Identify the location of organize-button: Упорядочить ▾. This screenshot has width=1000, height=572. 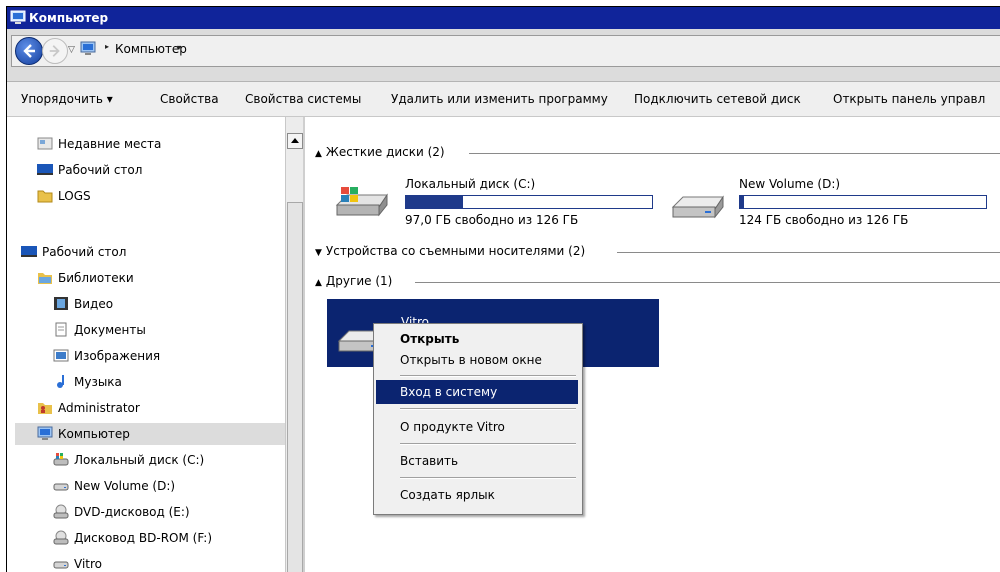
(67, 99).